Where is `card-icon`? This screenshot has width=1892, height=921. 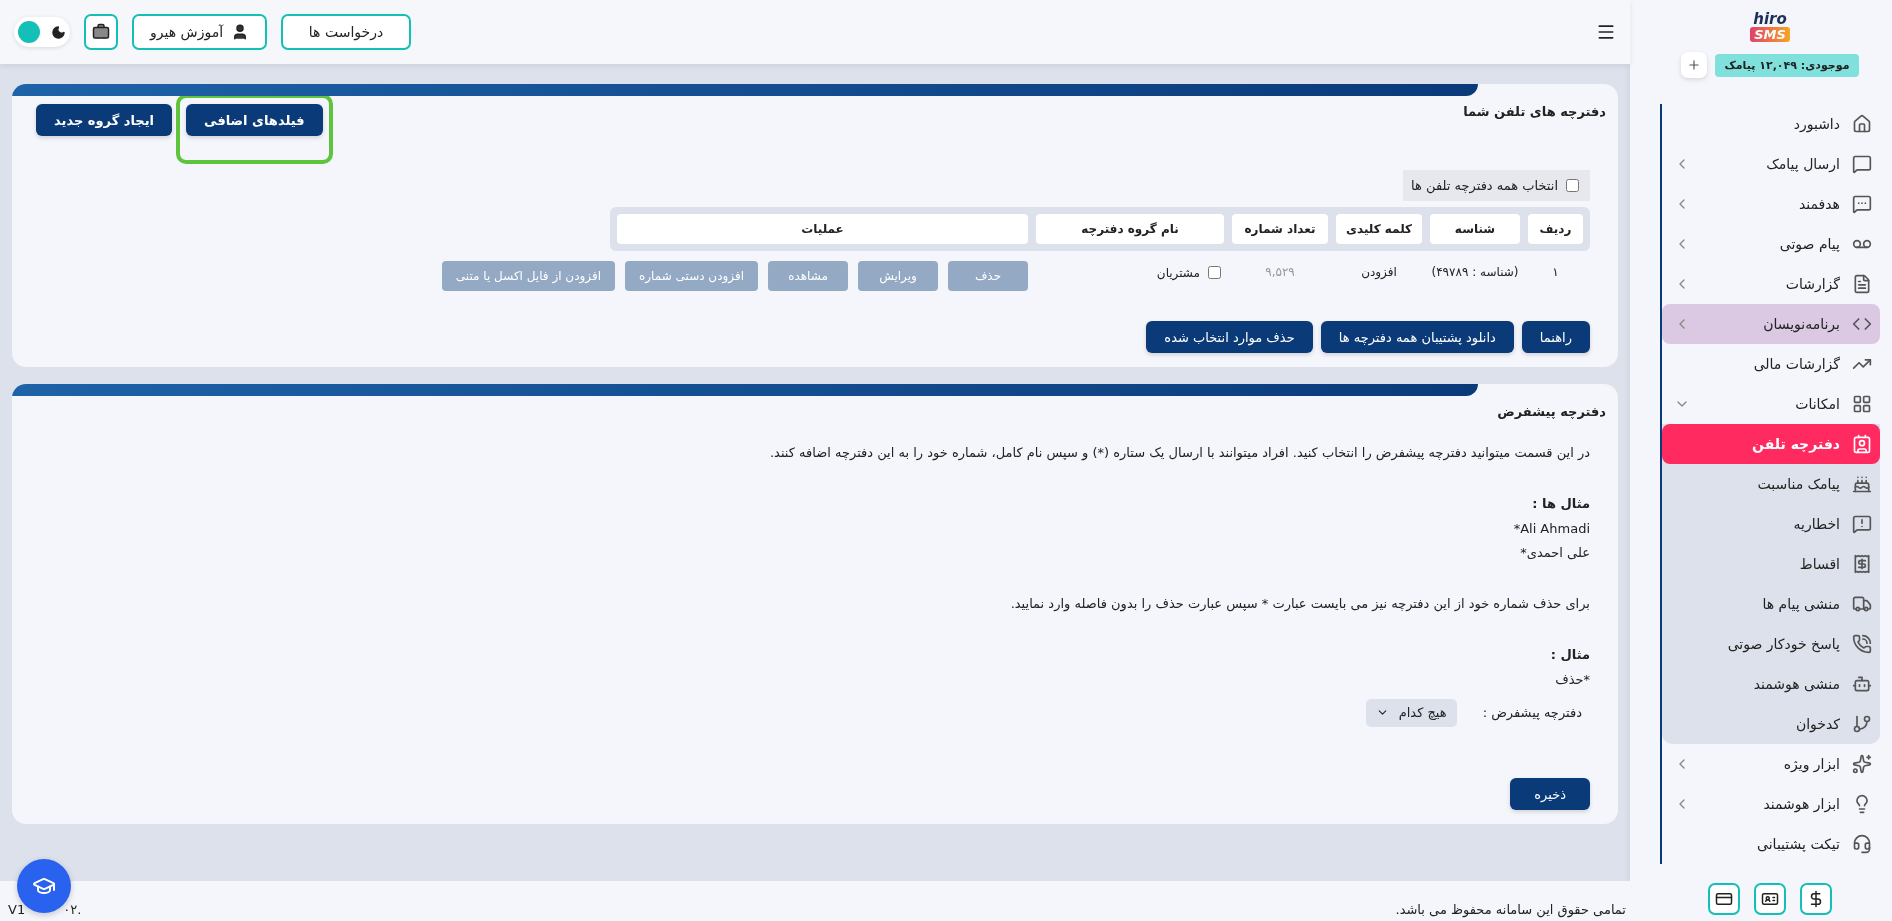 card-icon is located at coordinates (1724, 899).